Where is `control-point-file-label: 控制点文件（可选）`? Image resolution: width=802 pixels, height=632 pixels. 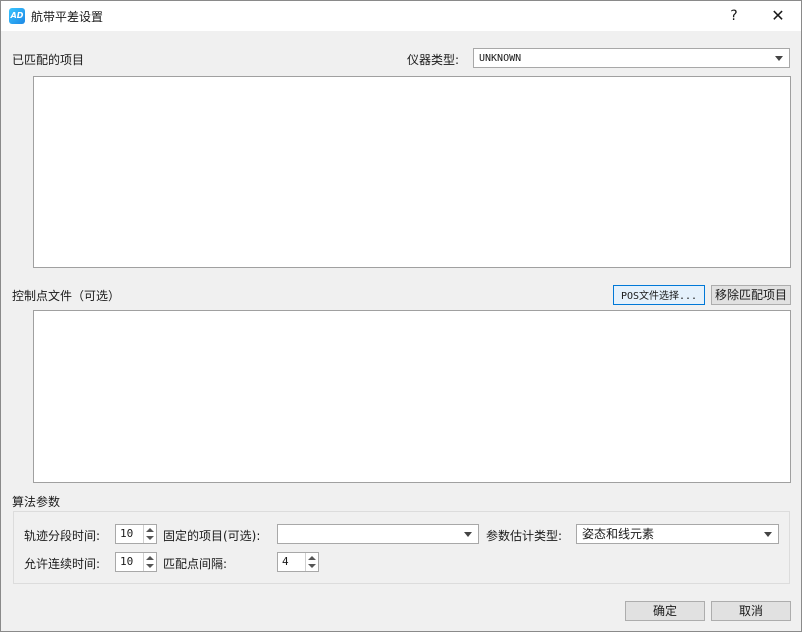 control-point-file-label: 控制点文件（可选） is located at coordinates (66, 296).